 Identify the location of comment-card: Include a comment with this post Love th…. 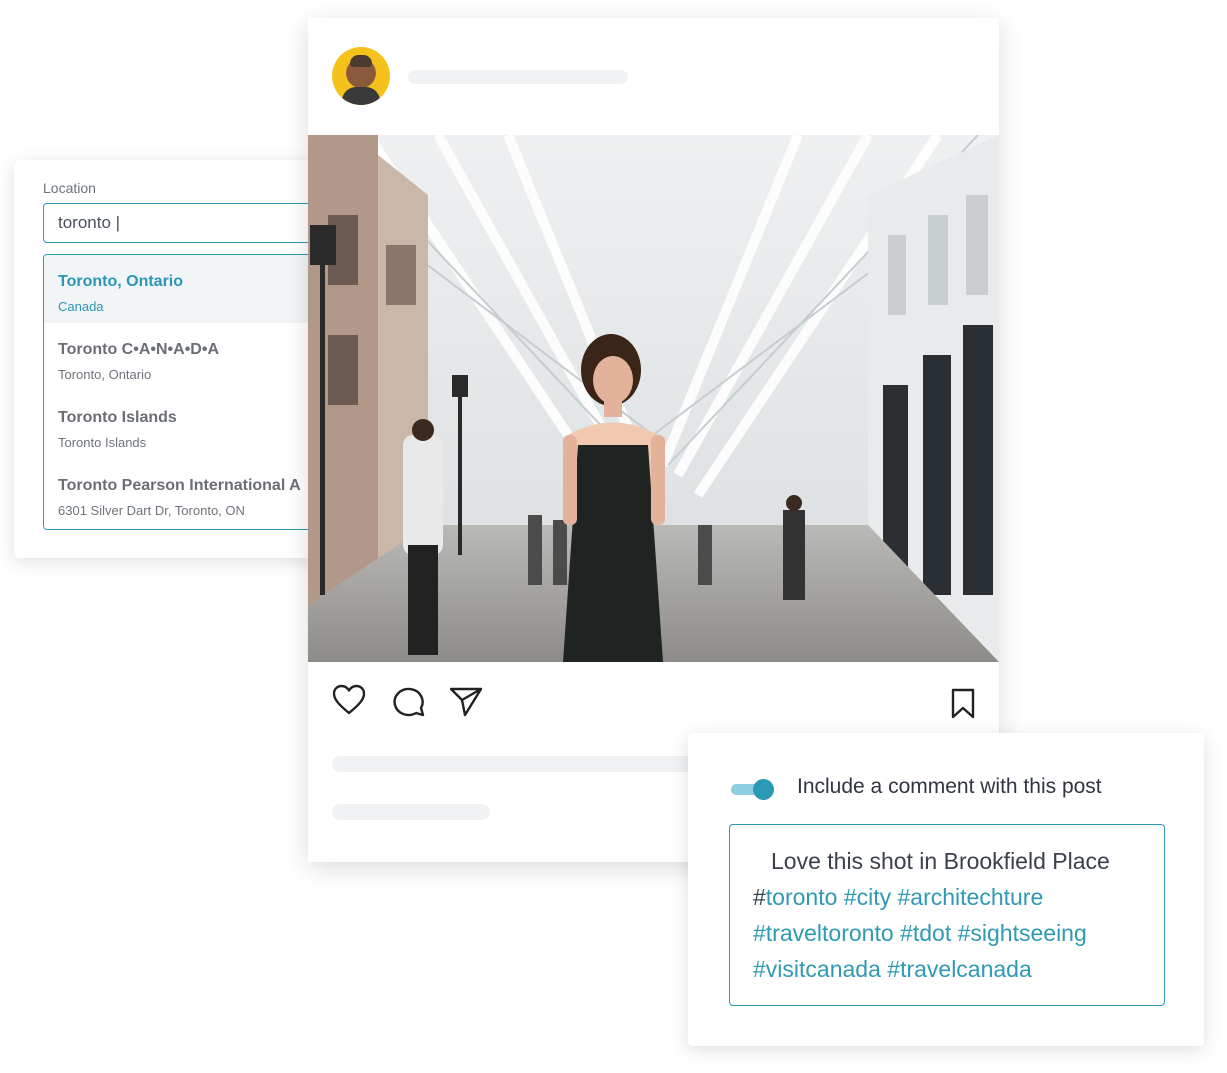
(946, 889).